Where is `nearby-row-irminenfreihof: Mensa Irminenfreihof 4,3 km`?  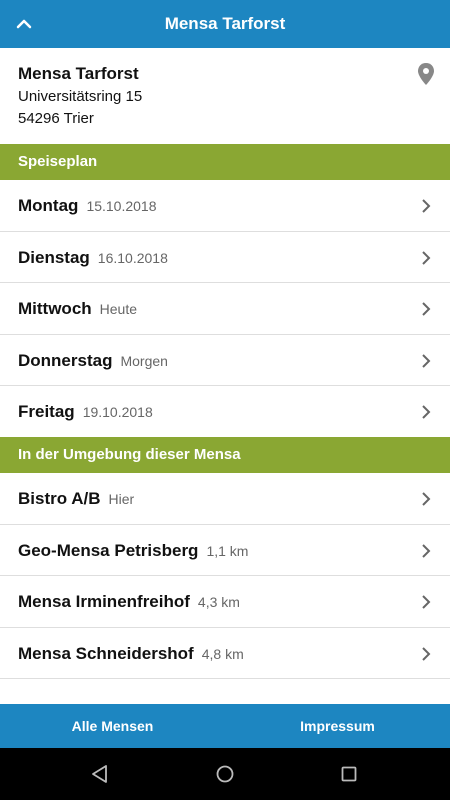
nearby-row-irminenfreihof: Mensa Irminenfreihof 4,3 km is located at coordinates (225, 602).